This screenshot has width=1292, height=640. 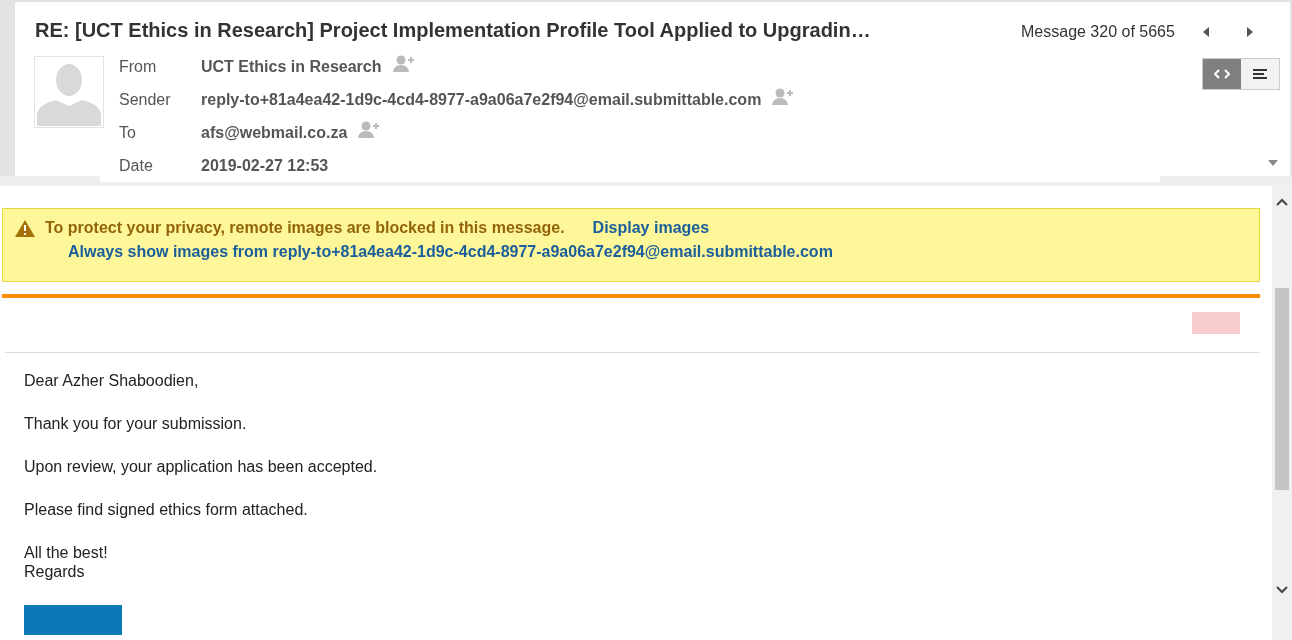 I want to click on field-value: afs@webmail.co.za, so click(x=274, y=132).